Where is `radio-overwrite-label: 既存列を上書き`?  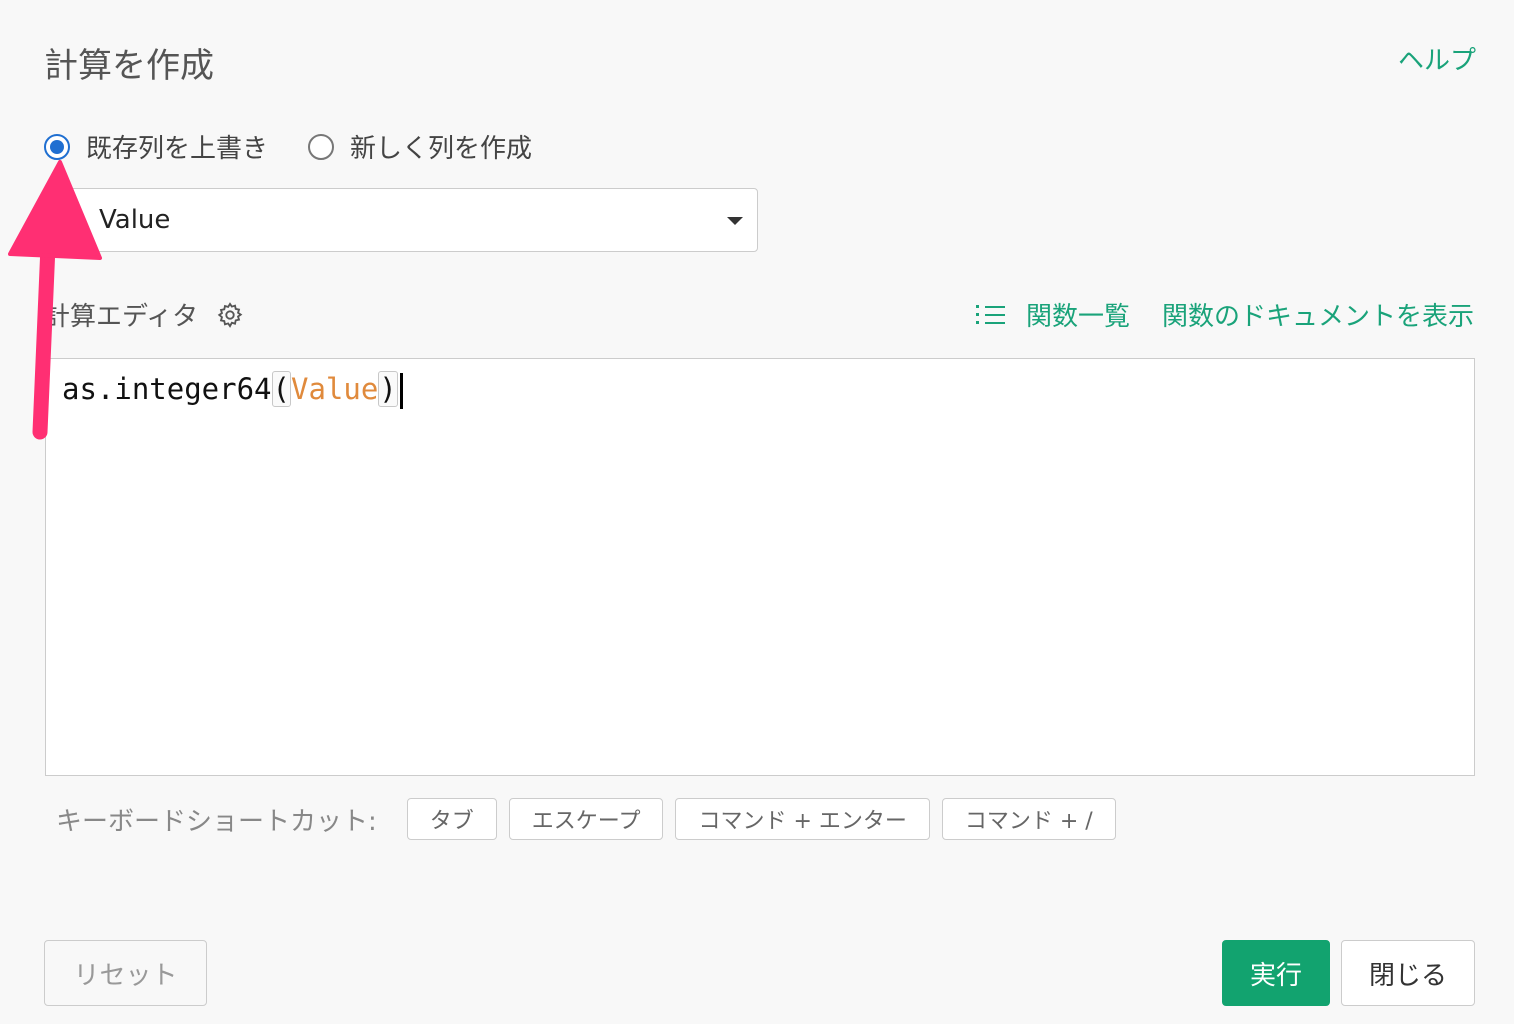 radio-overwrite-label: 既存列を上書き is located at coordinates (177, 149).